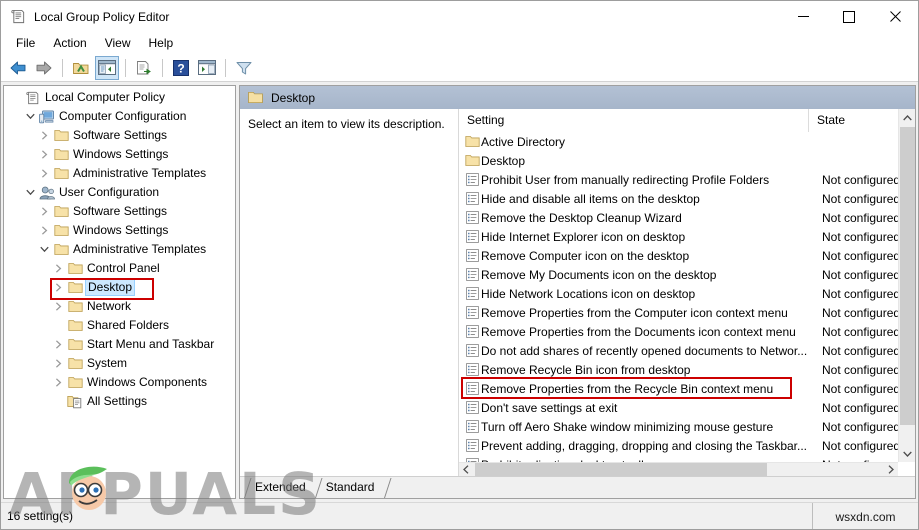 The width and height of the screenshot is (919, 530). What do you see at coordinates (25, 43) in the screenshot?
I see `menu-item-file: File` at bounding box center [25, 43].